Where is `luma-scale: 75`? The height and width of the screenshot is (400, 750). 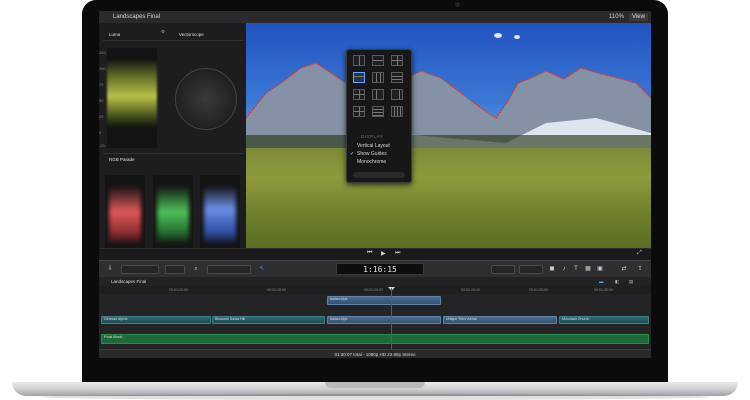
luma-scale: 75 is located at coordinates (101, 84).